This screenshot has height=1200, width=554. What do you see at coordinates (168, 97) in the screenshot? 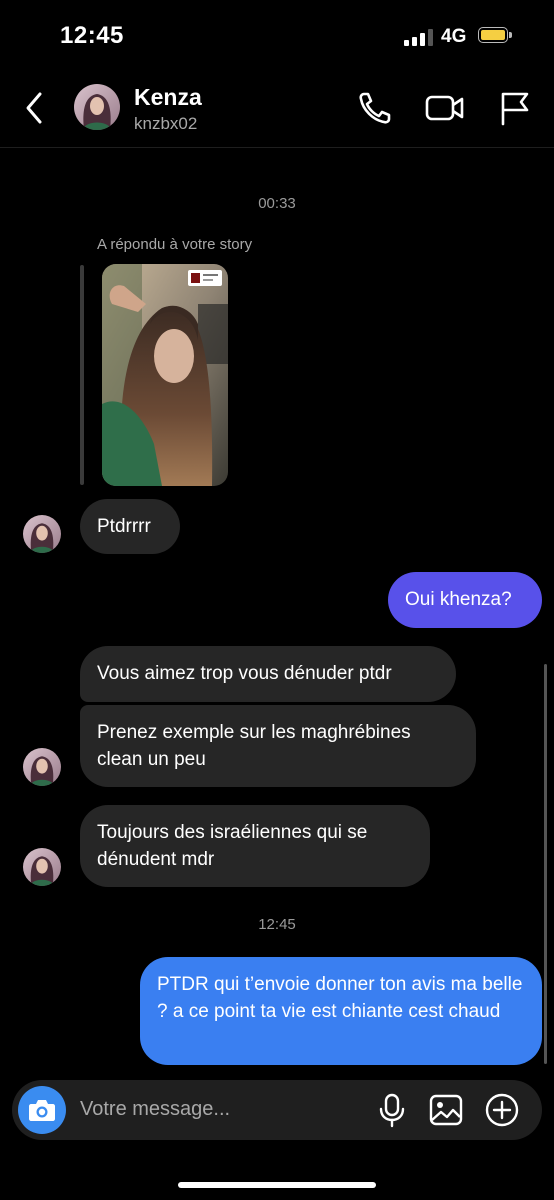
I see `contact-name: Kenza` at bounding box center [168, 97].